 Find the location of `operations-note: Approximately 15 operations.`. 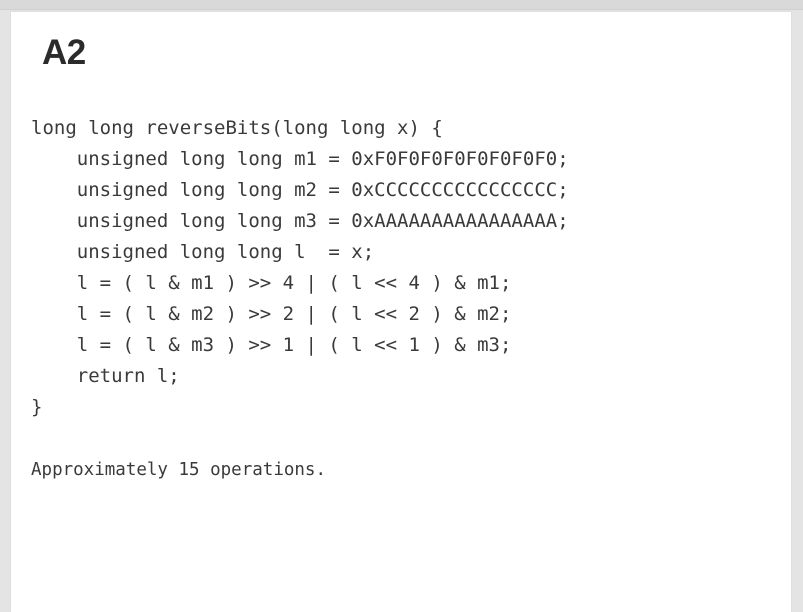

operations-note: Approximately 15 operations. is located at coordinates (179, 470).